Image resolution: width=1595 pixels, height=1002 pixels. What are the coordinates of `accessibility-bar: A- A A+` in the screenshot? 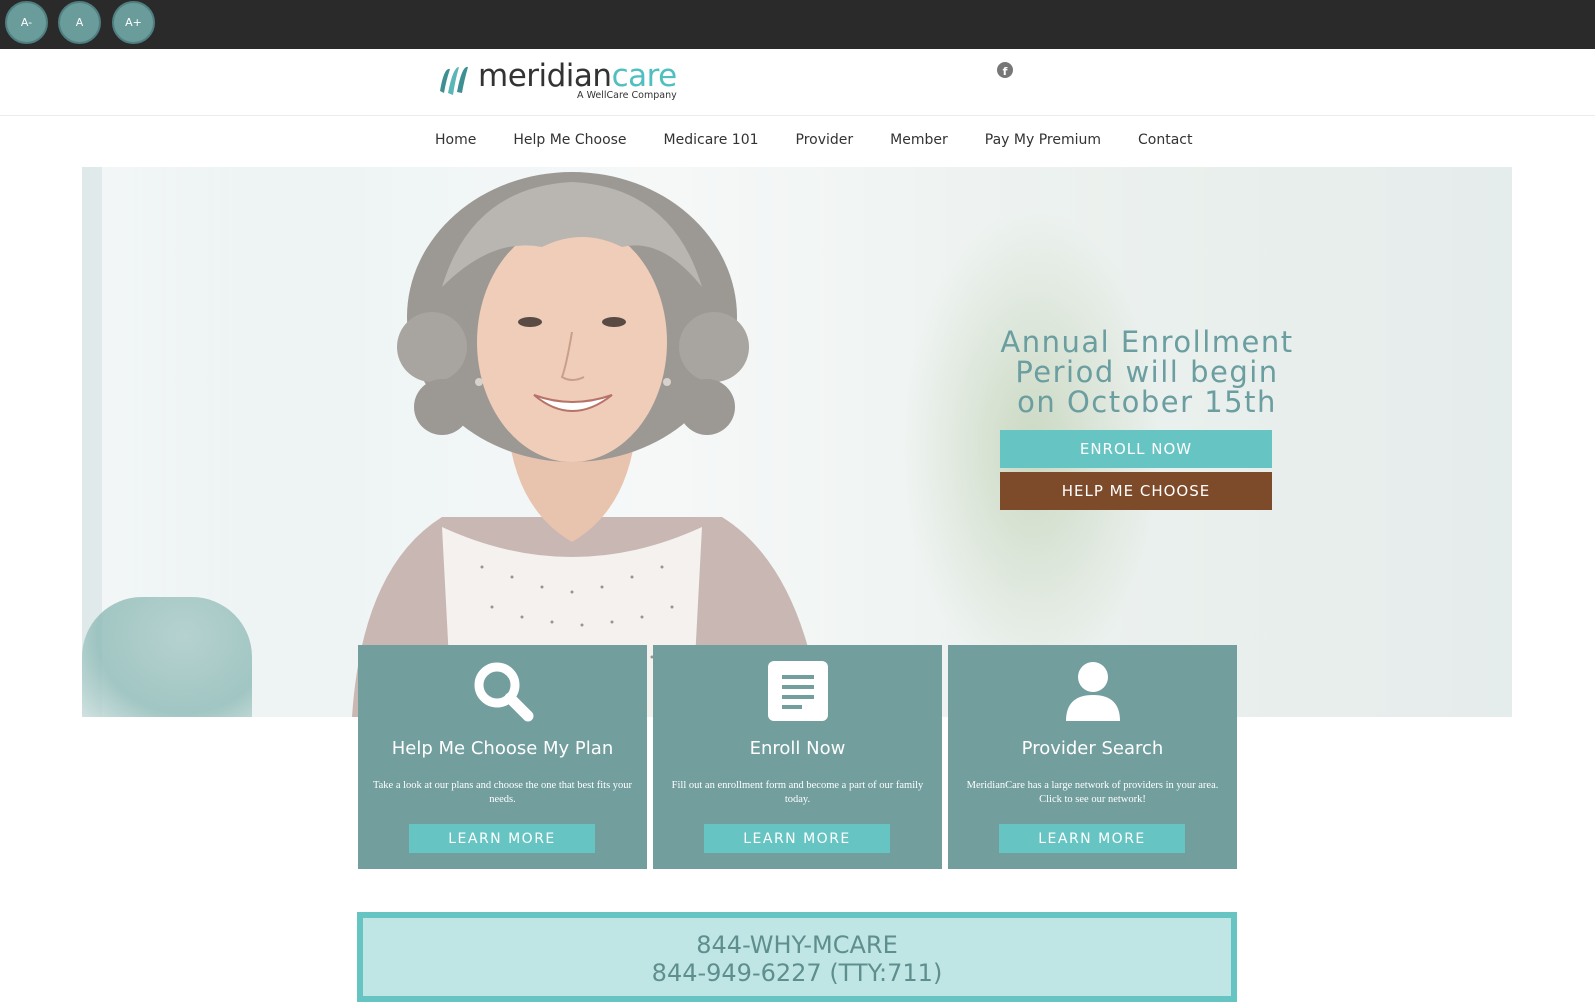 It's located at (797, 24).